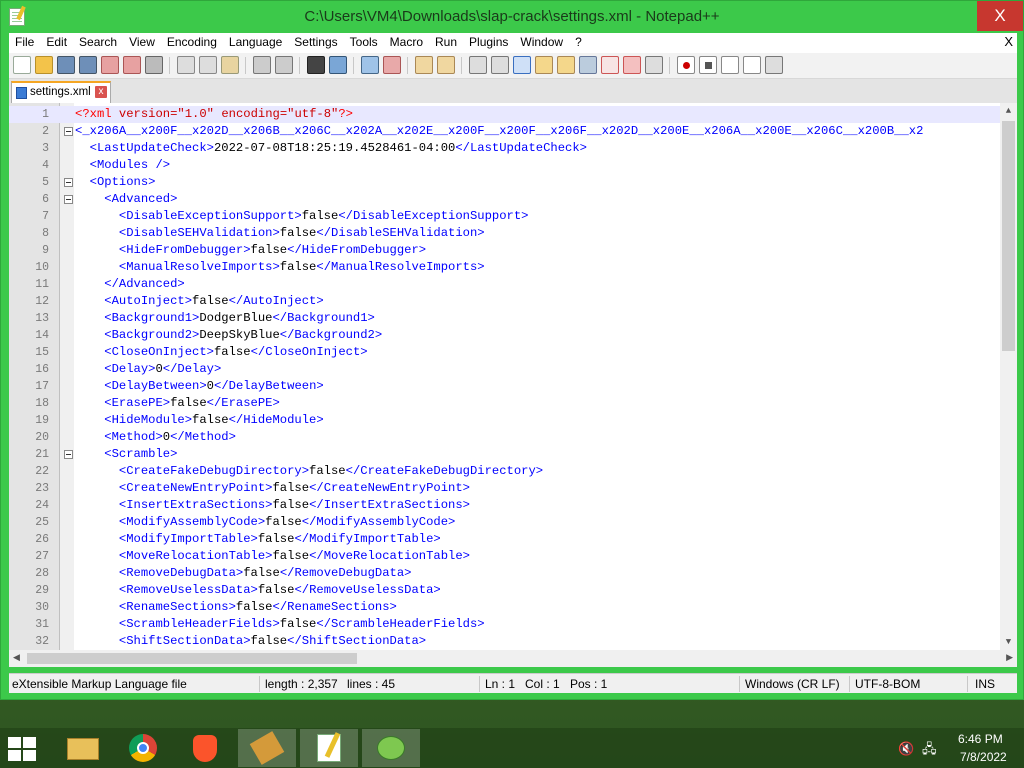 The width and height of the screenshot is (1024, 768). What do you see at coordinates (44, 65) in the screenshot?
I see `open-file-icon` at bounding box center [44, 65].